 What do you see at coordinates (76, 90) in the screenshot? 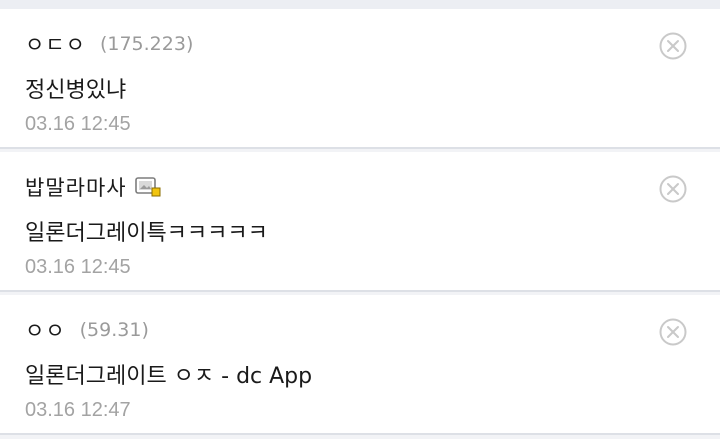
I see `comment-text: 정신병있냐` at bounding box center [76, 90].